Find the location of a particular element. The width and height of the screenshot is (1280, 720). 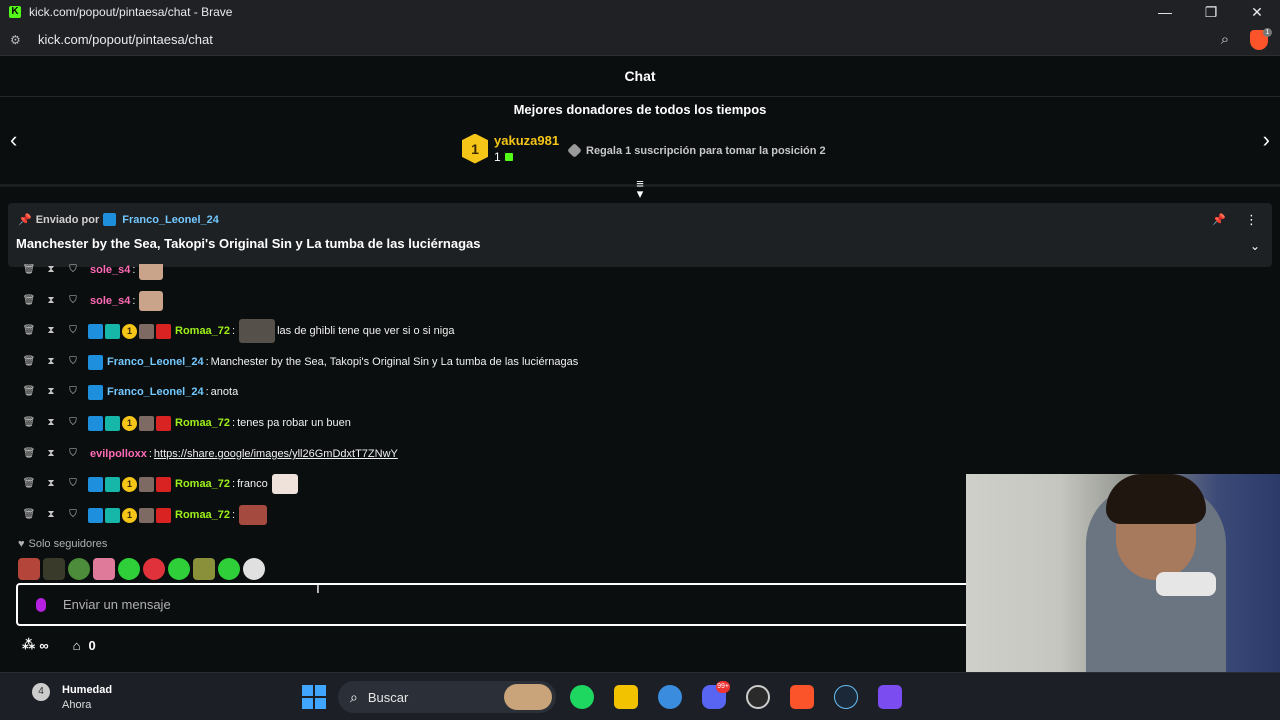

file-explorer-icon is located at coordinates (626, 697).